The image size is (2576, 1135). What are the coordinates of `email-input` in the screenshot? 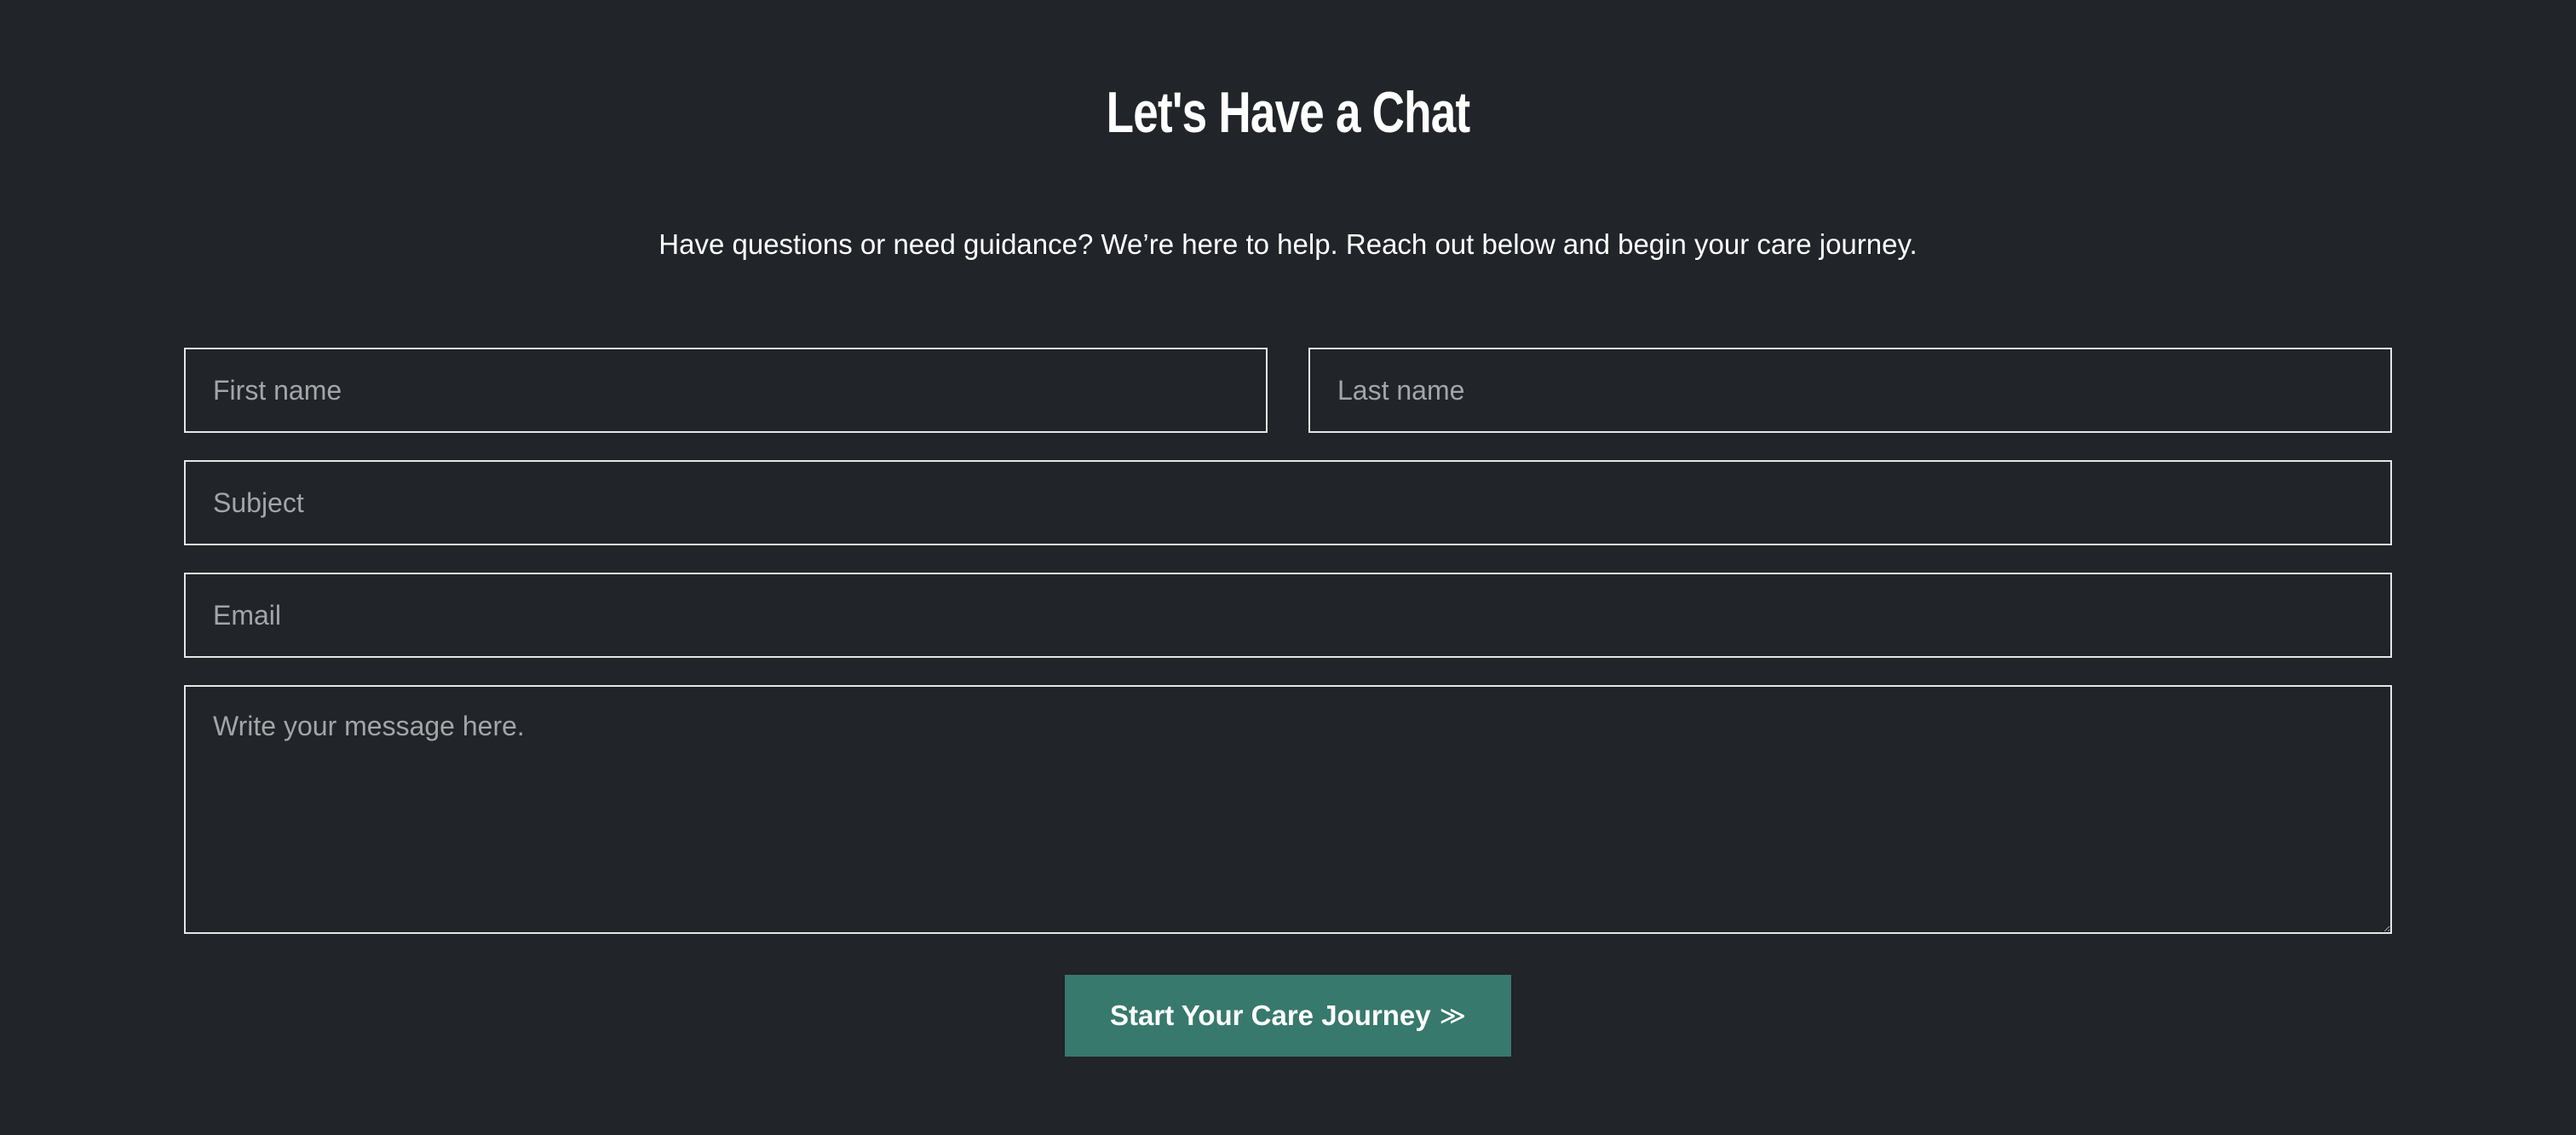 It's located at (1288, 615).